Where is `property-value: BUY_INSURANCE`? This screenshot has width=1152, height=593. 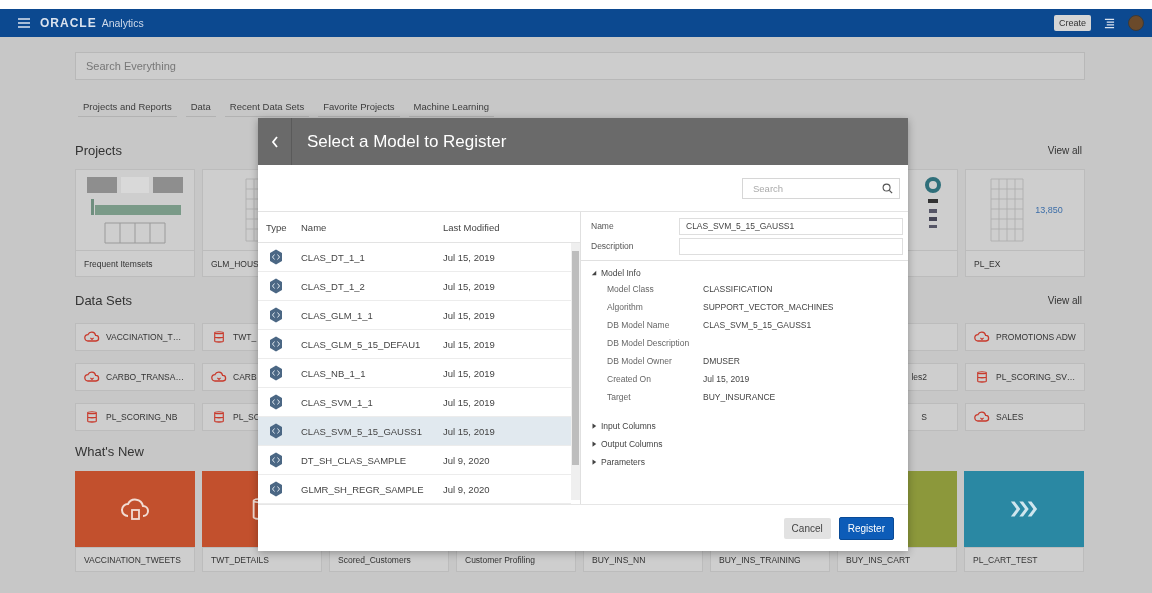
property-value: BUY_INSURANCE is located at coordinates (739, 397).